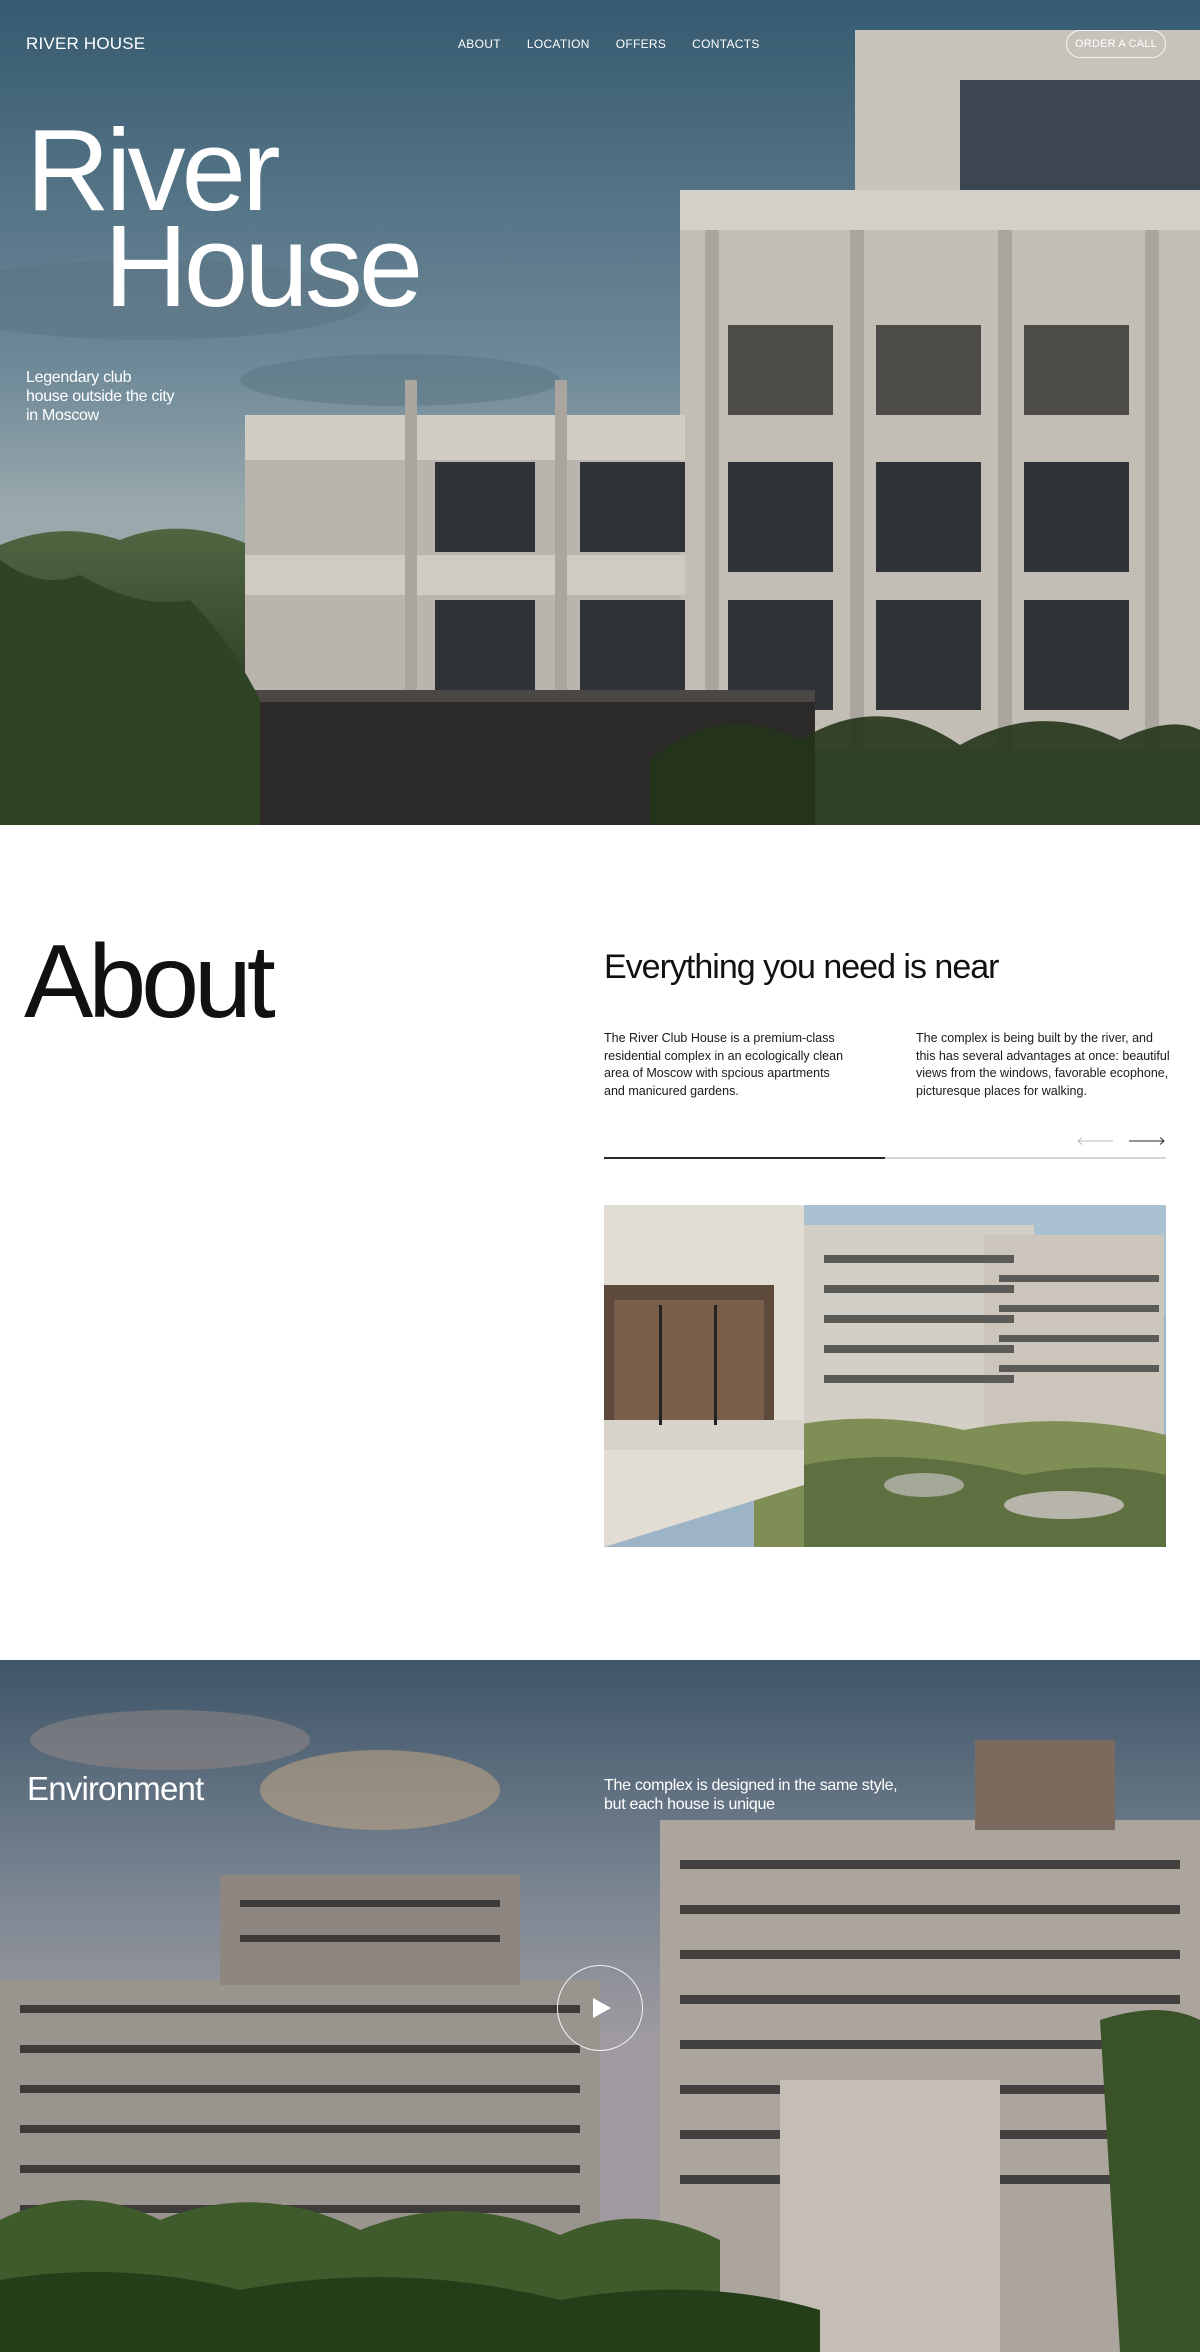 Image resolution: width=1200 pixels, height=2352 pixels. What do you see at coordinates (1116, 44) in the screenshot?
I see `order-call-button: ORDER A CALL` at bounding box center [1116, 44].